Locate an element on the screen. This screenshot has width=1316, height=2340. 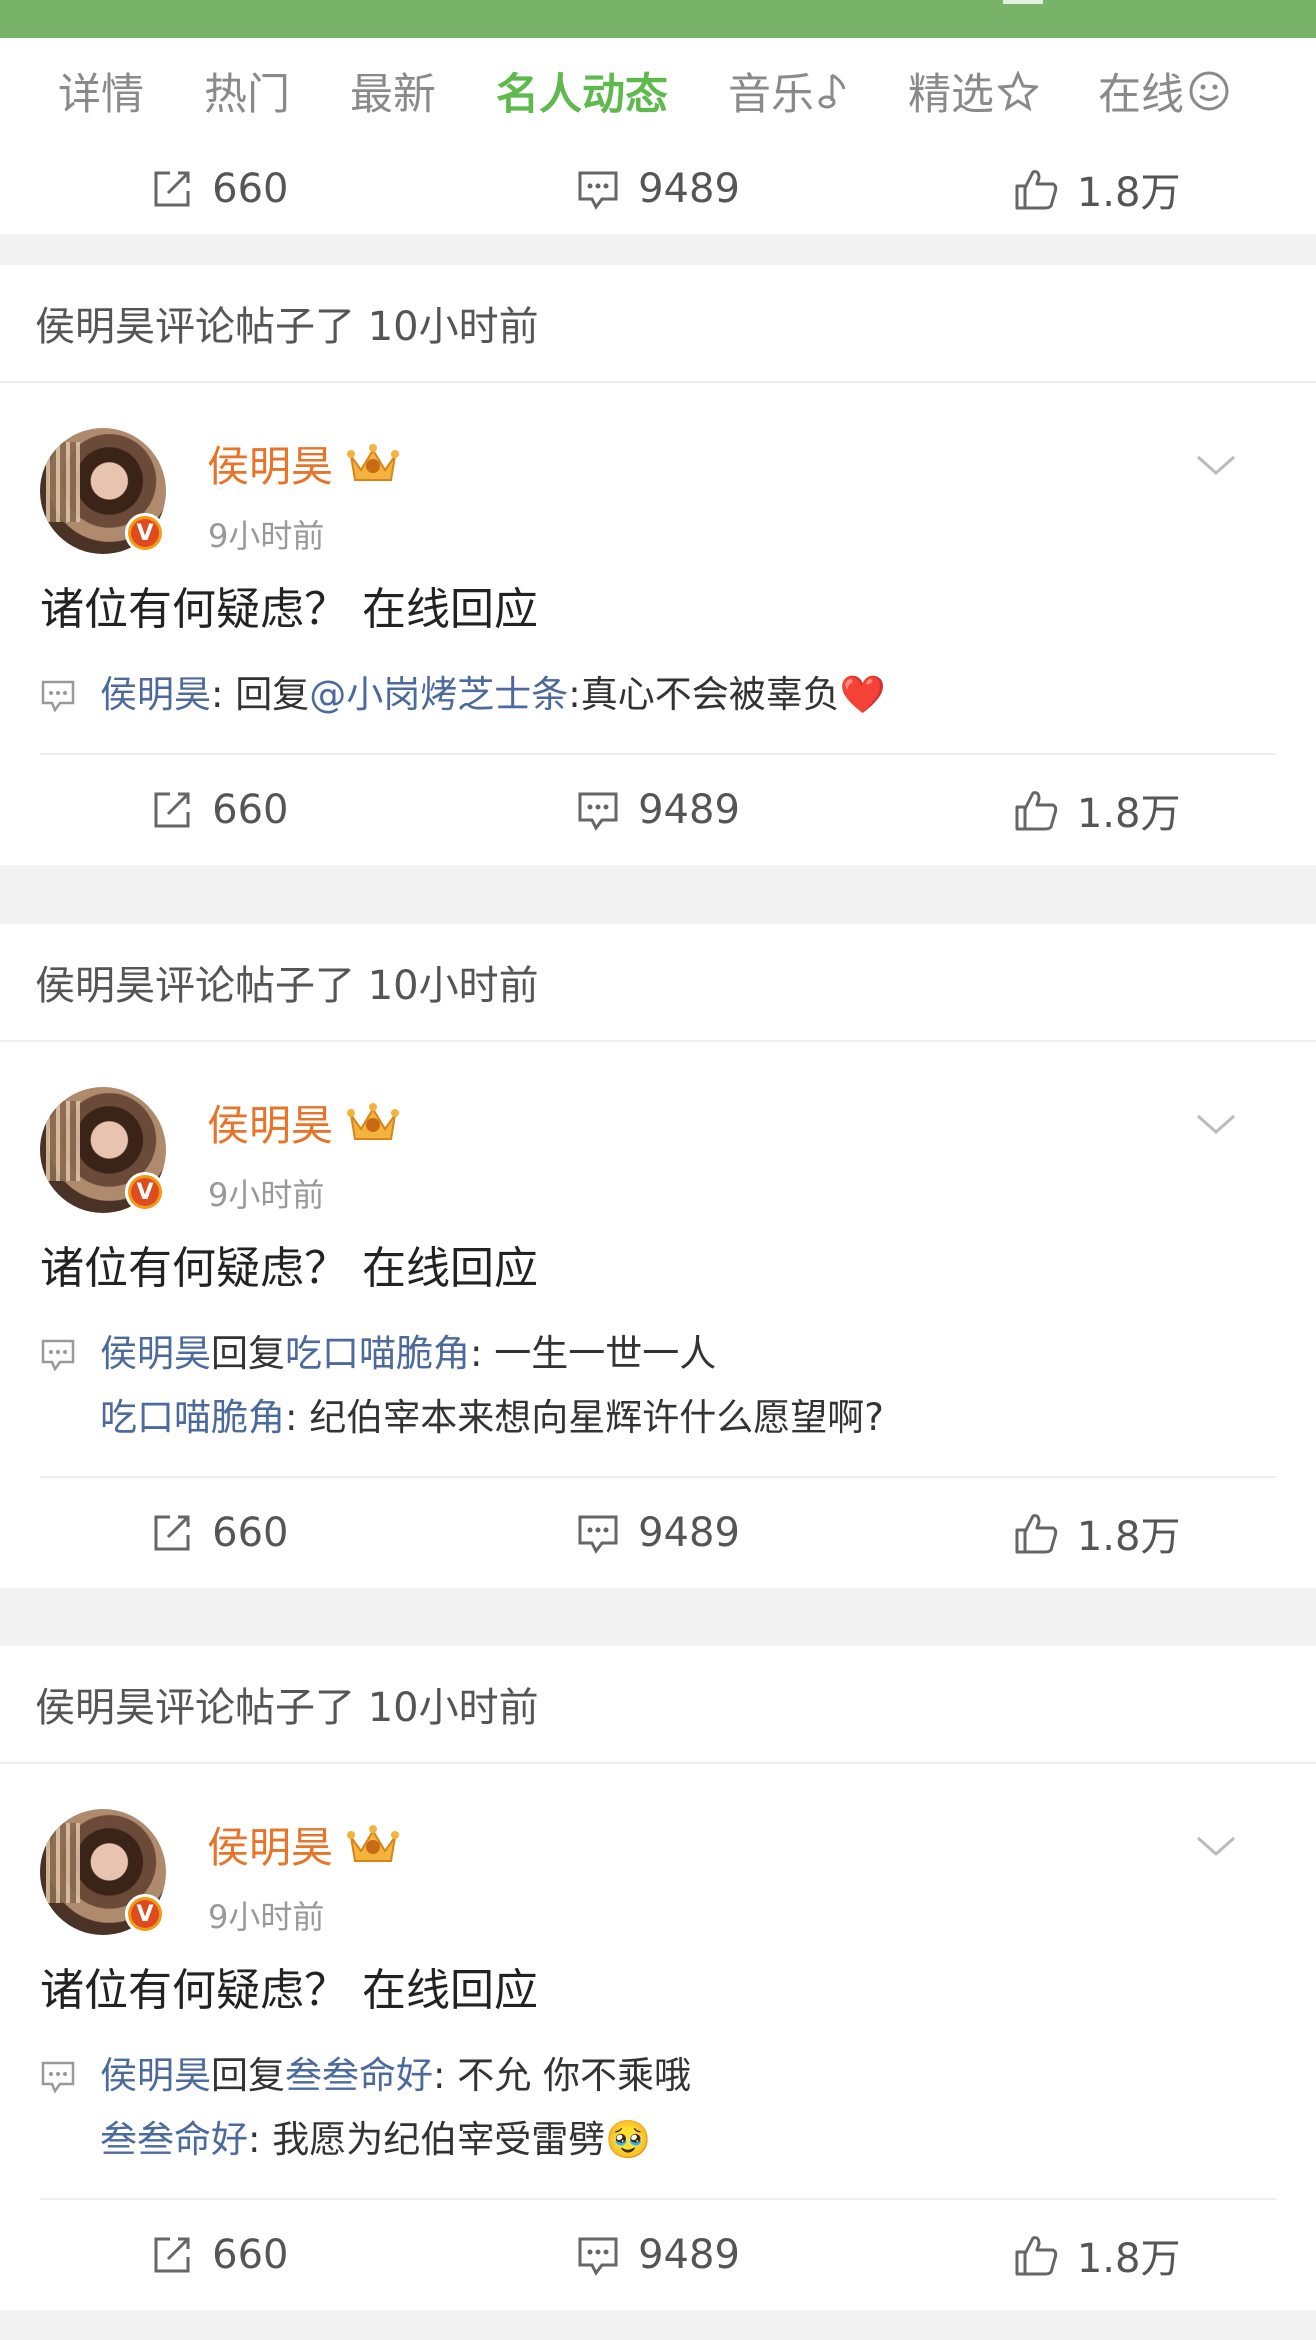
tab-music: 音乐 is located at coordinates (788, 91).